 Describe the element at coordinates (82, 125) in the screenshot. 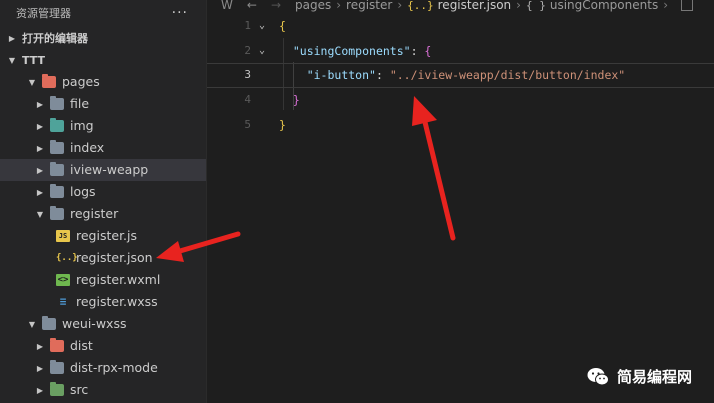

I see `tree-item-label: img` at that location.